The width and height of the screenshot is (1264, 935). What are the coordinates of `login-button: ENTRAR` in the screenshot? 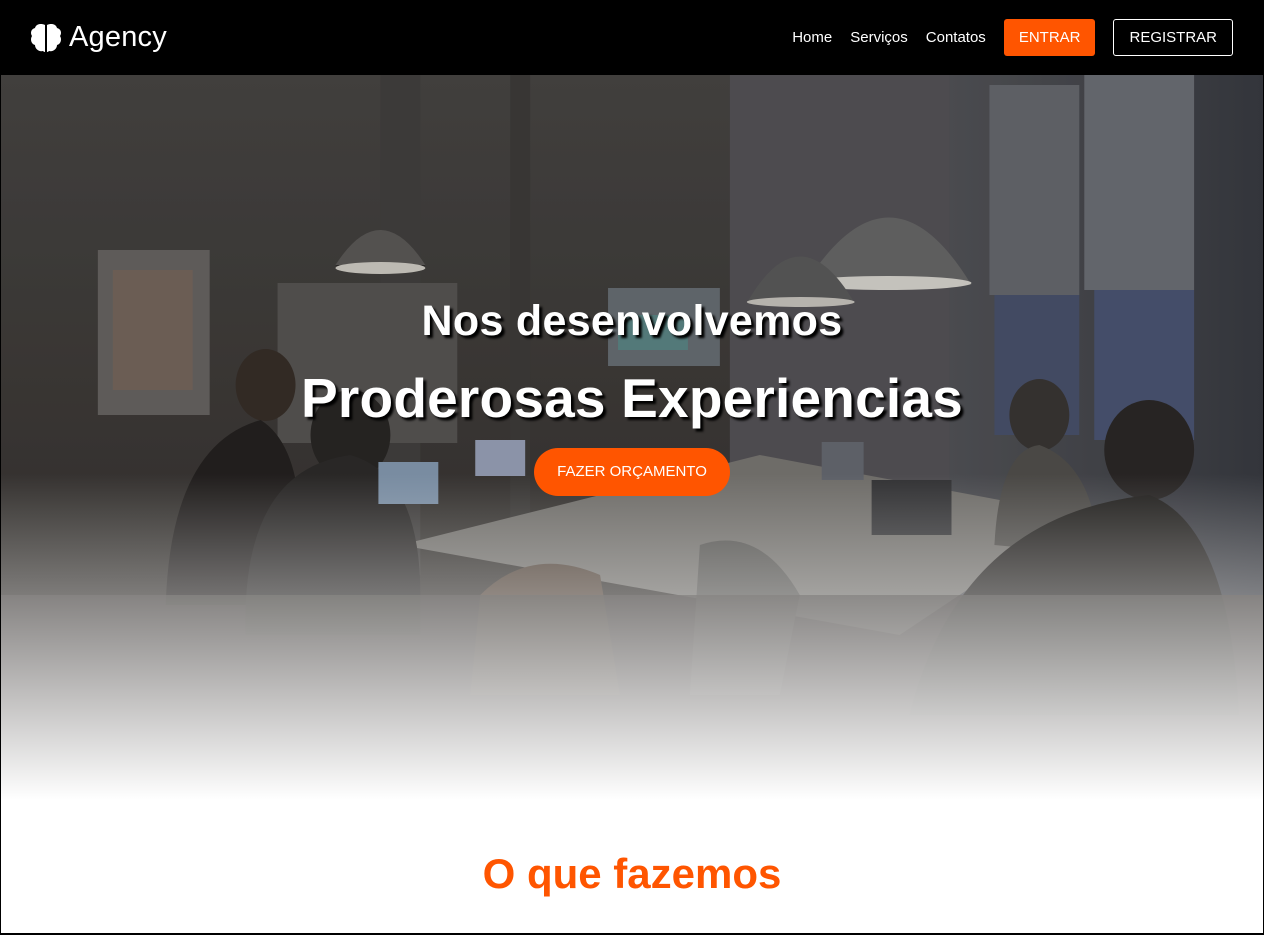 It's located at (1049, 37).